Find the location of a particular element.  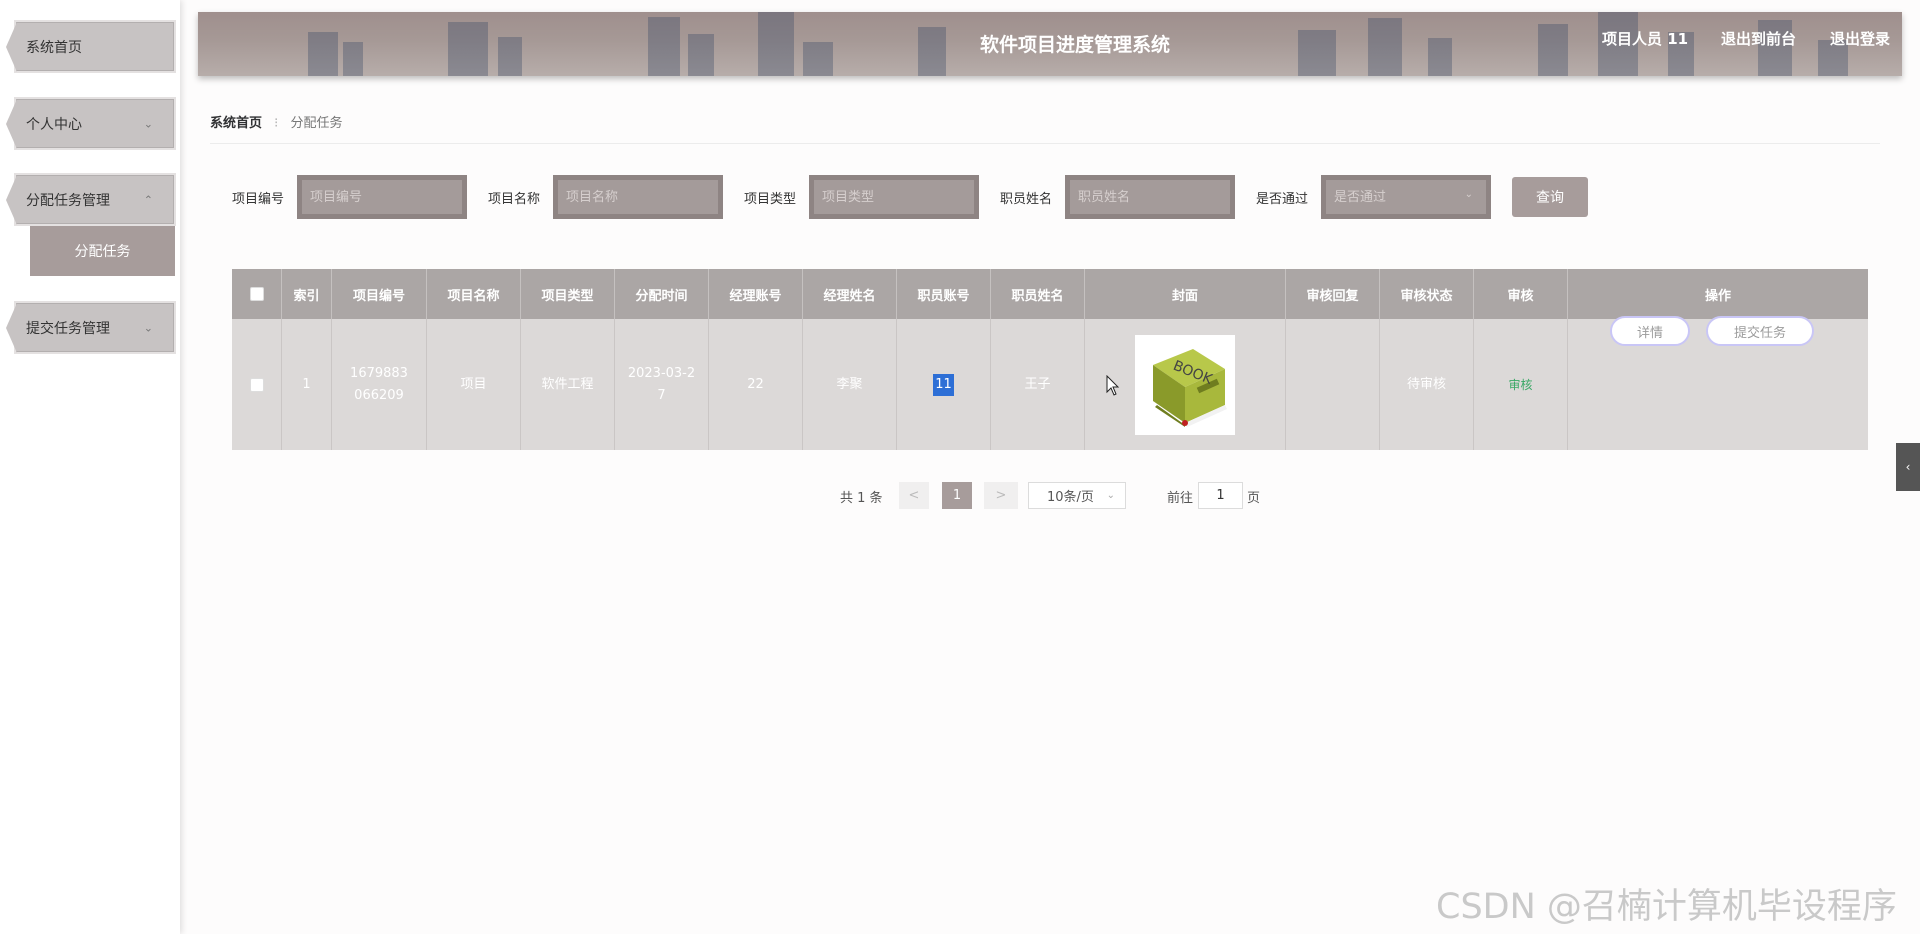

sidebar-item-label: 分配任务管理 is located at coordinates (68, 200).